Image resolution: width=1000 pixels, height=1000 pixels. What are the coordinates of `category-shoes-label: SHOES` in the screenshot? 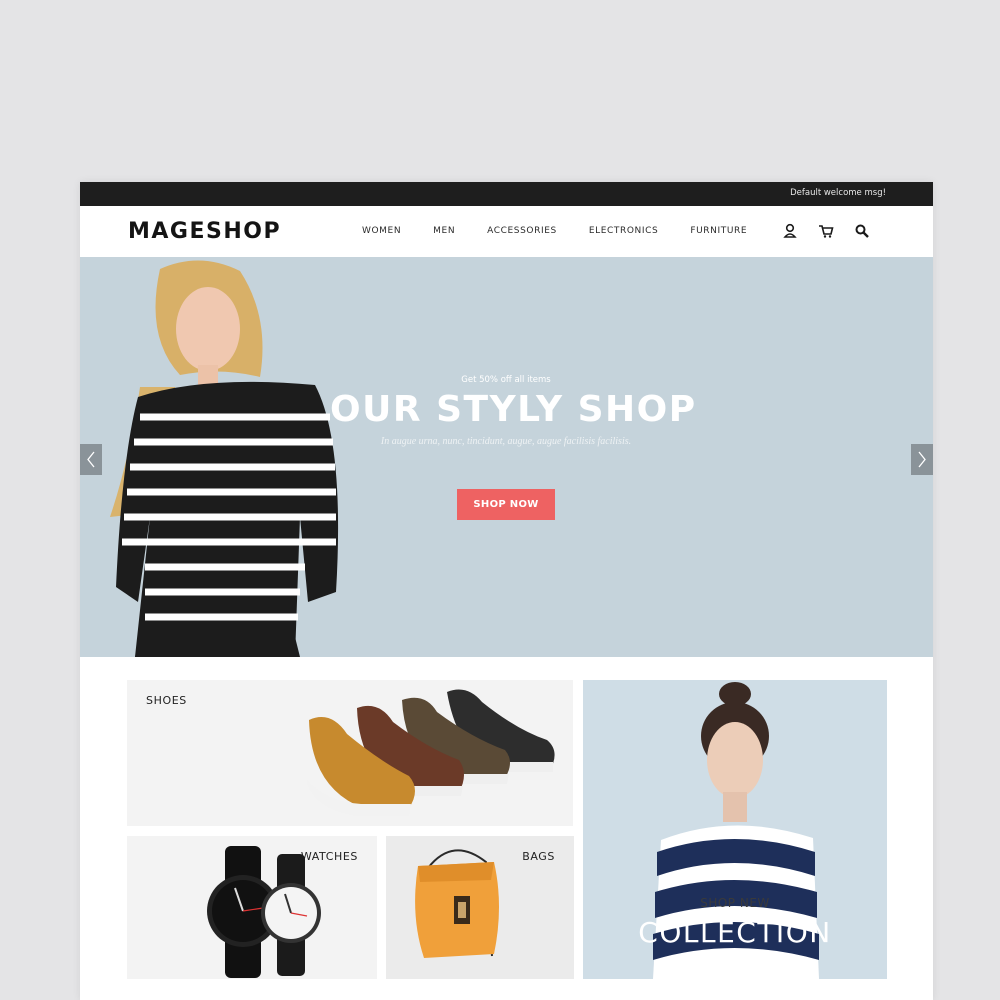 It's located at (166, 700).